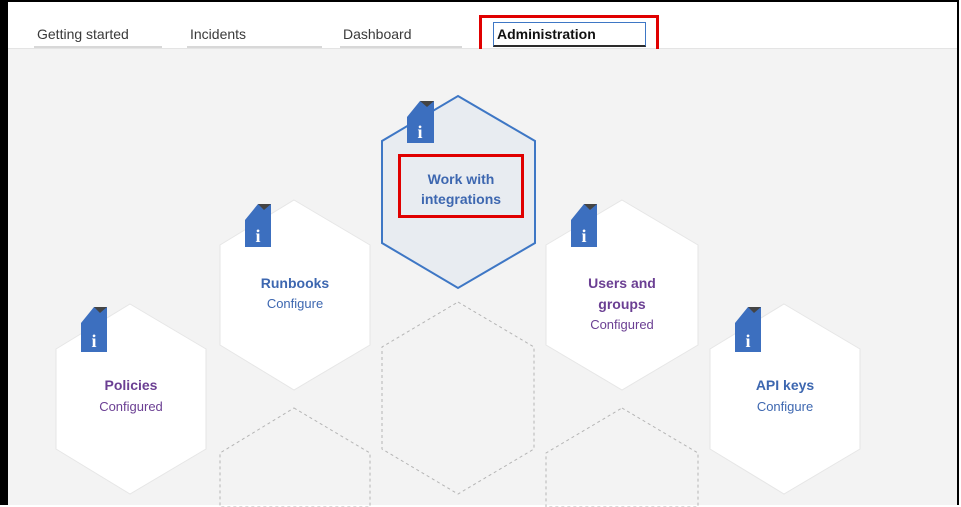 This screenshot has height=507, width=961. What do you see at coordinates (295, 295) in the screenshot?
I see `runbooks-tile` at bounding box center [295, 295].